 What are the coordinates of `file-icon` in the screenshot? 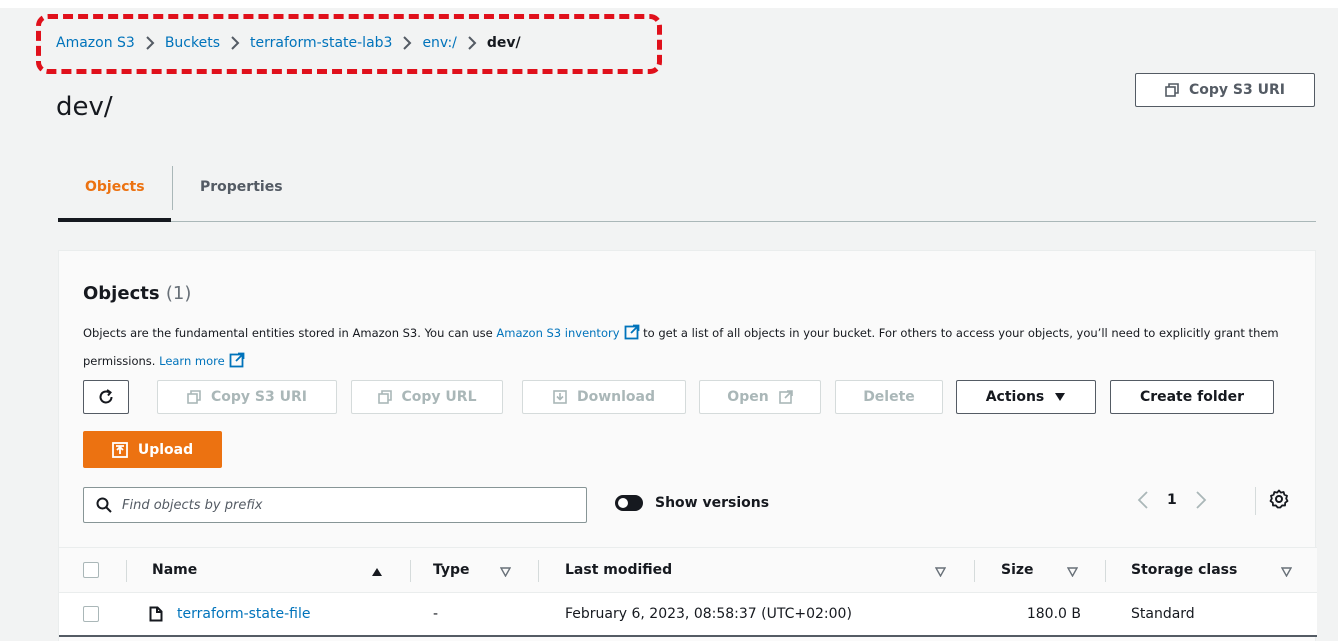 It's located at (156, 614).